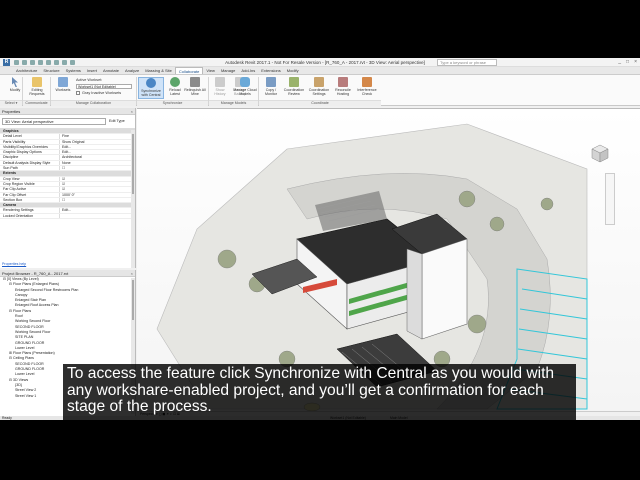  I want to click on group-coordinate: Coordinate, so click(320, 103).